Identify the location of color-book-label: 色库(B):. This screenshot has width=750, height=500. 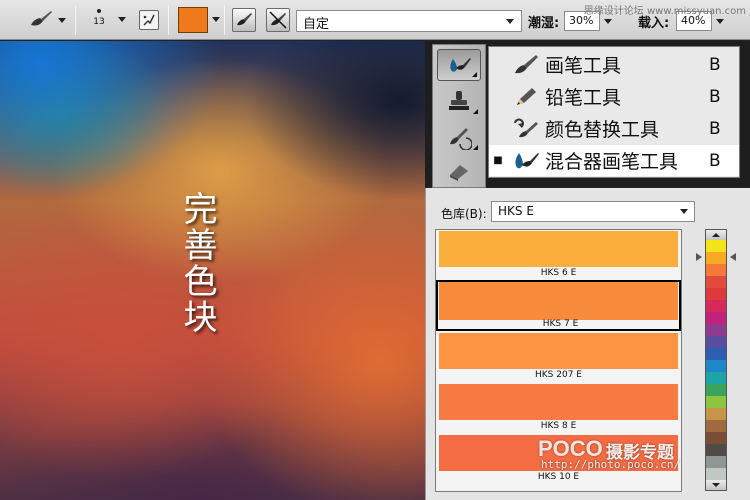
(464, 214).